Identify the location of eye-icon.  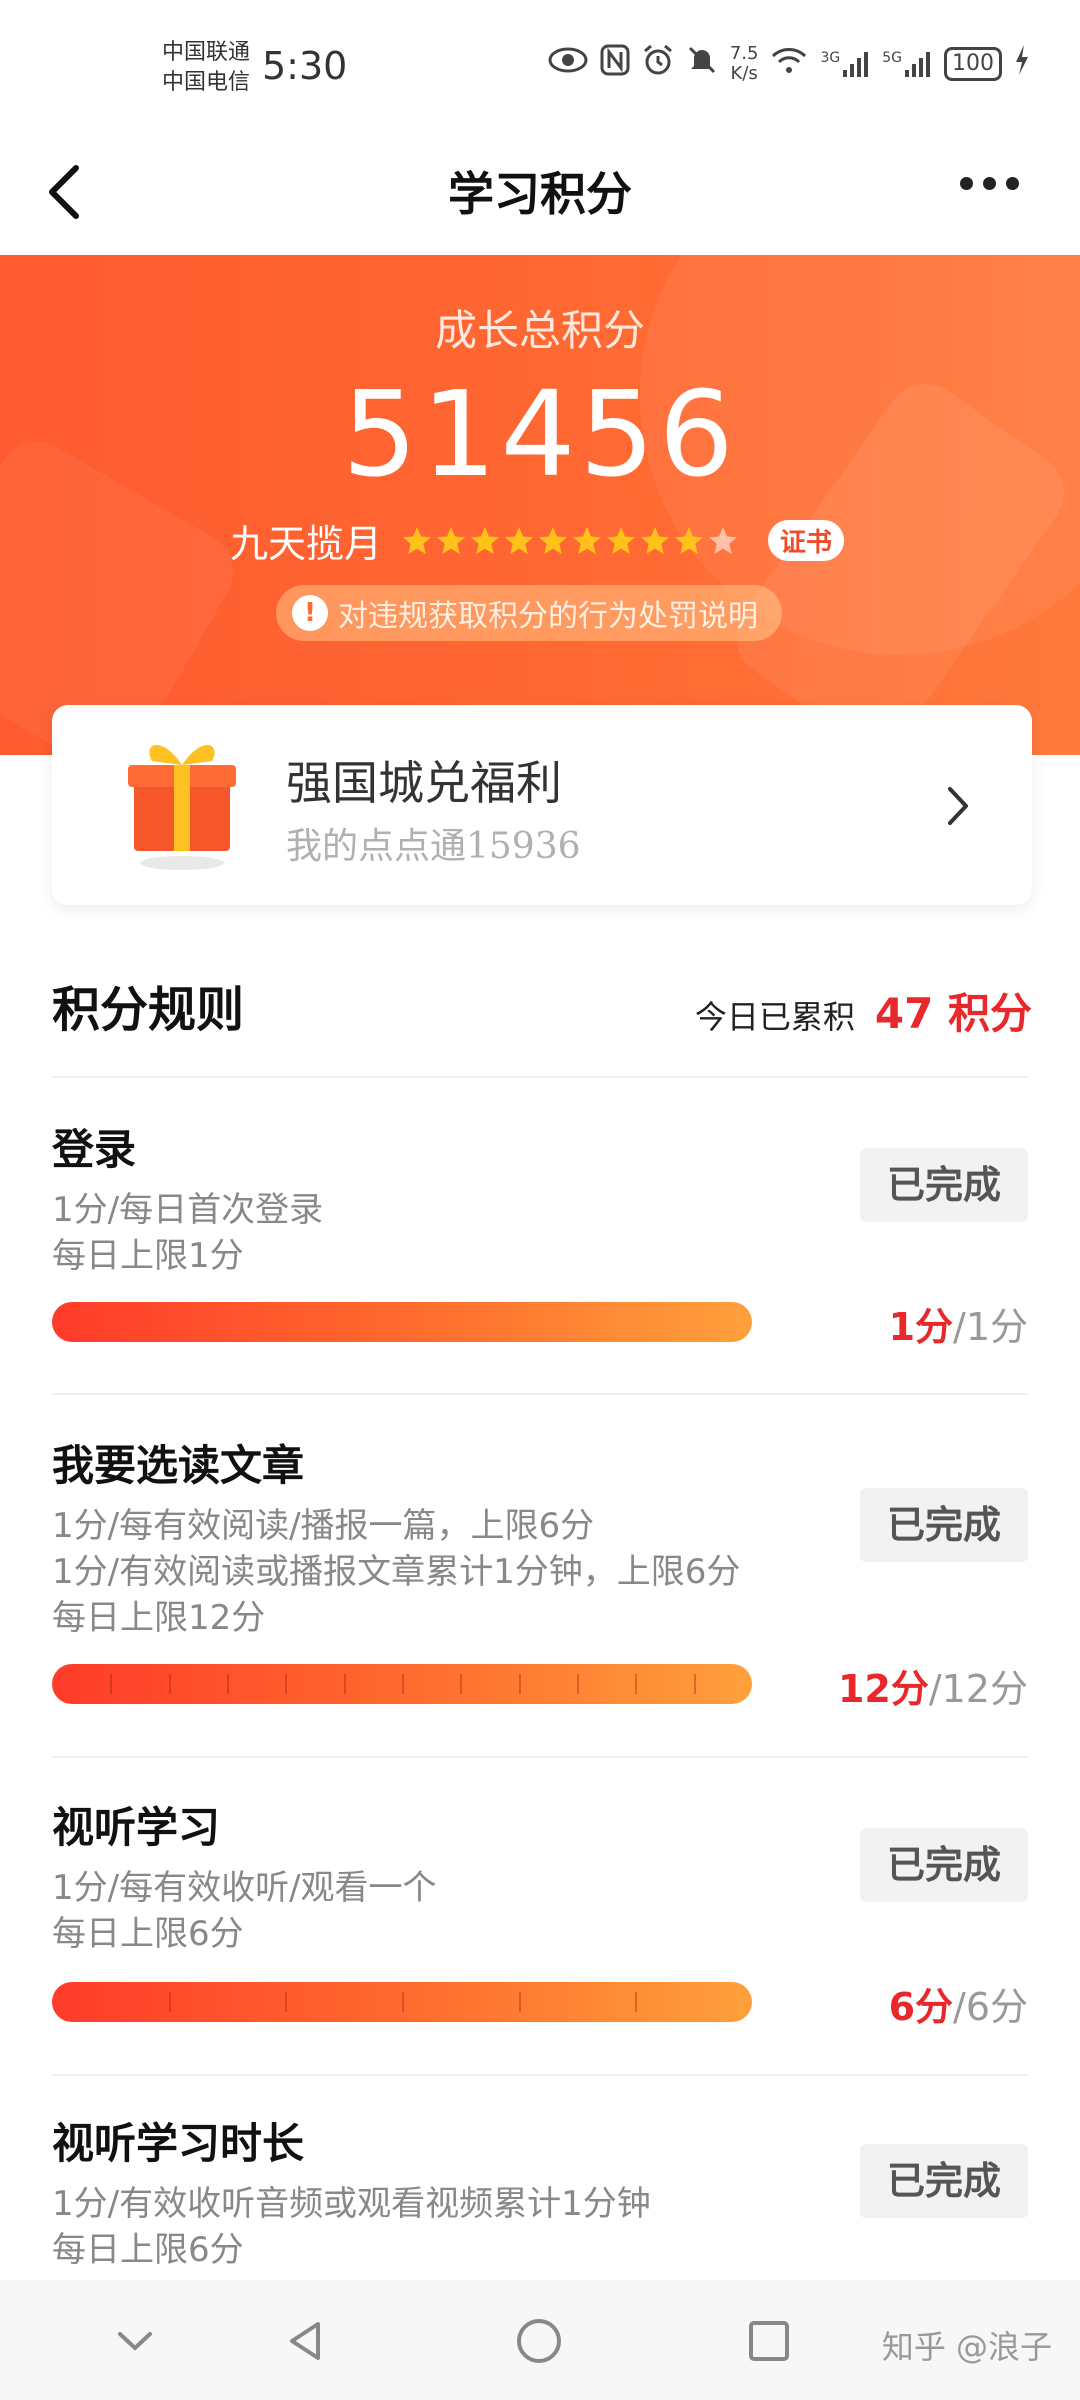
(568, 64).